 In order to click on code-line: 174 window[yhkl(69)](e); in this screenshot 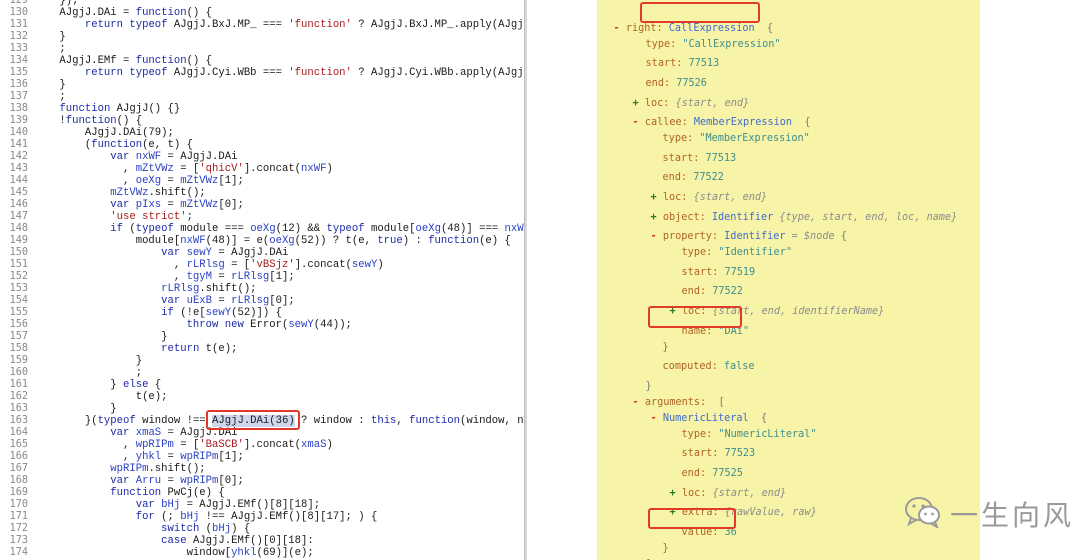, I will do `click(262, 553)`.